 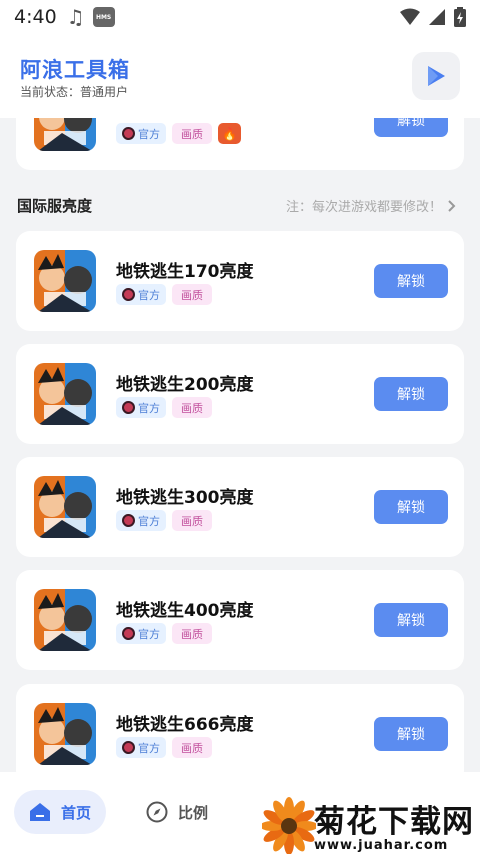 I want to click on nav-ratio-label: 比例, so click(x=193, y=812).